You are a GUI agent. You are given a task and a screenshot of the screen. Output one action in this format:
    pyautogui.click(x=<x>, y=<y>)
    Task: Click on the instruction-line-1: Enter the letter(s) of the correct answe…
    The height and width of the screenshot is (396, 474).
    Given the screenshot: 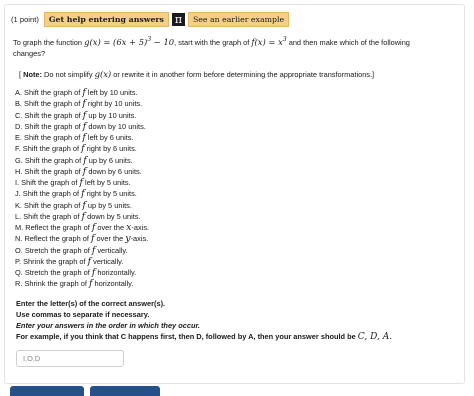 What is the action you would take?
    pyautogui.click(x=91, y=303)
    